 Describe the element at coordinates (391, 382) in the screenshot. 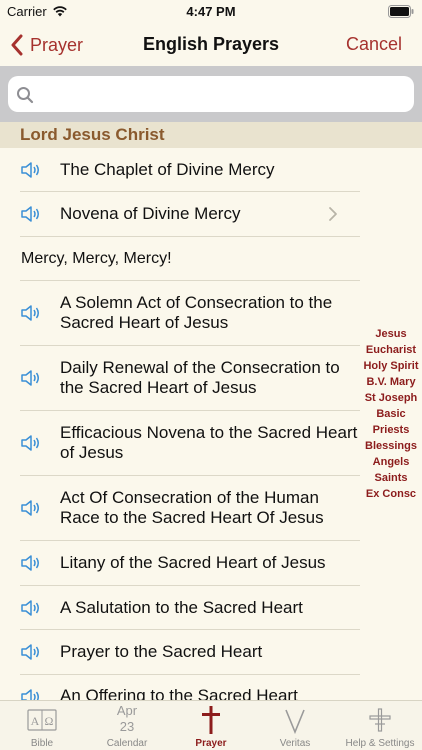

I see `index-bv-mary: B.V. Mary` at that location.